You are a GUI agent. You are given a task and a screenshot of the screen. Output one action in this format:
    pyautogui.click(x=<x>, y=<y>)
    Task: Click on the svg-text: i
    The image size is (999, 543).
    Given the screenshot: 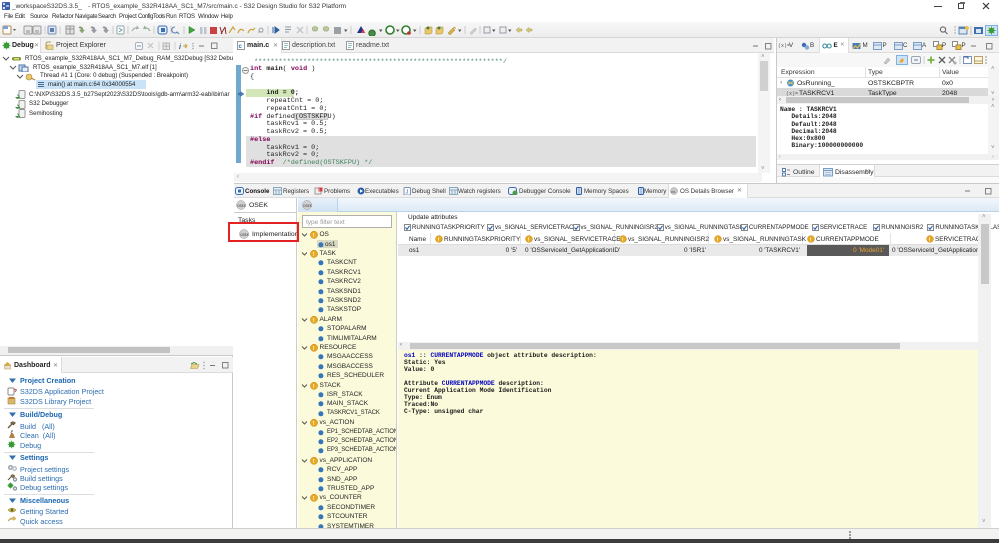 What is the action you would take?
    pyautogui.click(x=180, y=47)
    